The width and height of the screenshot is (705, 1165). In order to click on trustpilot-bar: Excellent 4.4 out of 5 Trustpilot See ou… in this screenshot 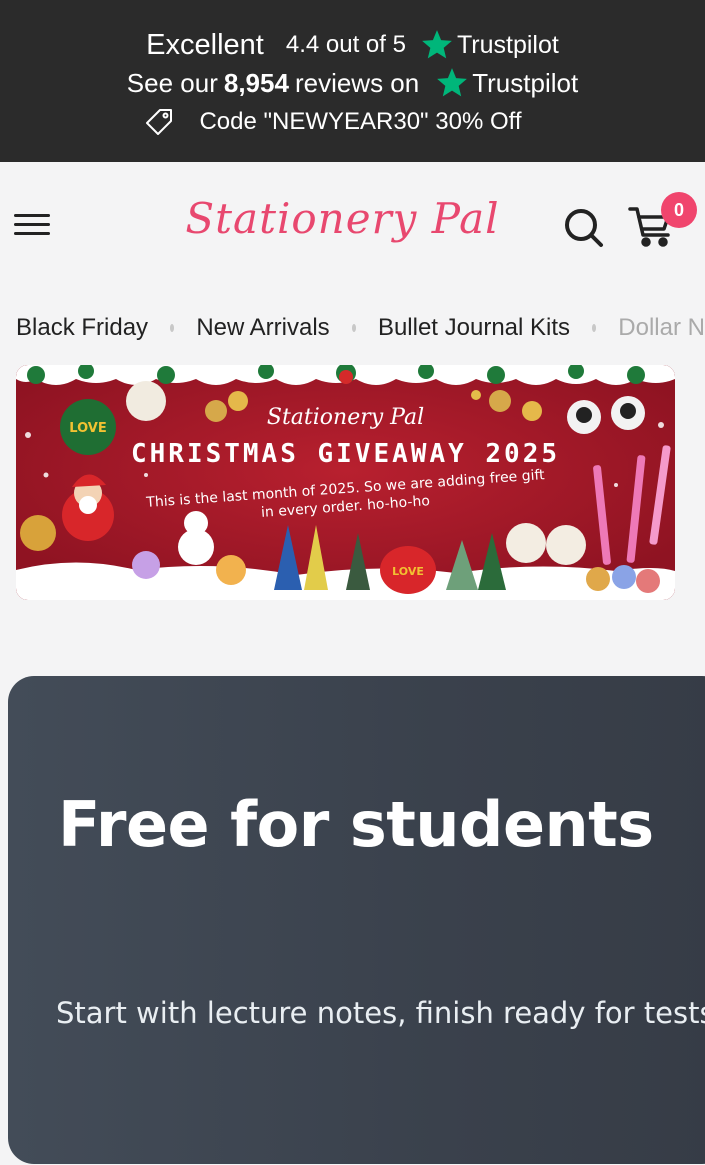, I will do `click(352, 81)`.